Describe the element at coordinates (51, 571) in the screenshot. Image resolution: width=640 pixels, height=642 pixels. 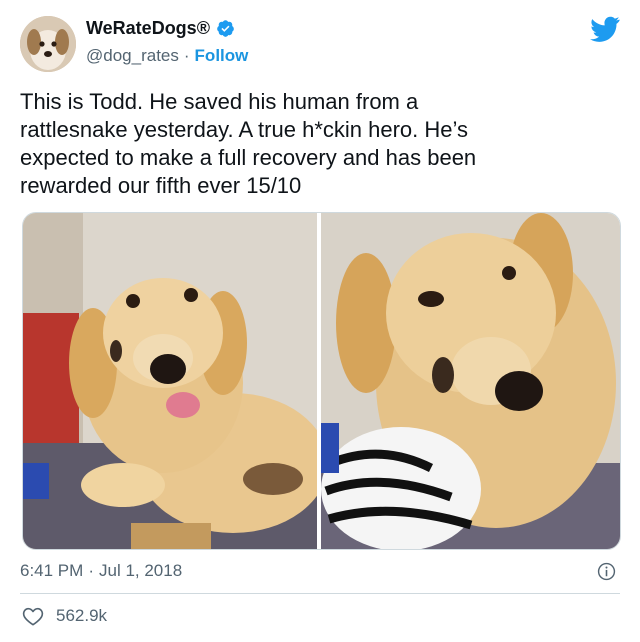
I see `tweet-time: 6:41 PM` at that location.